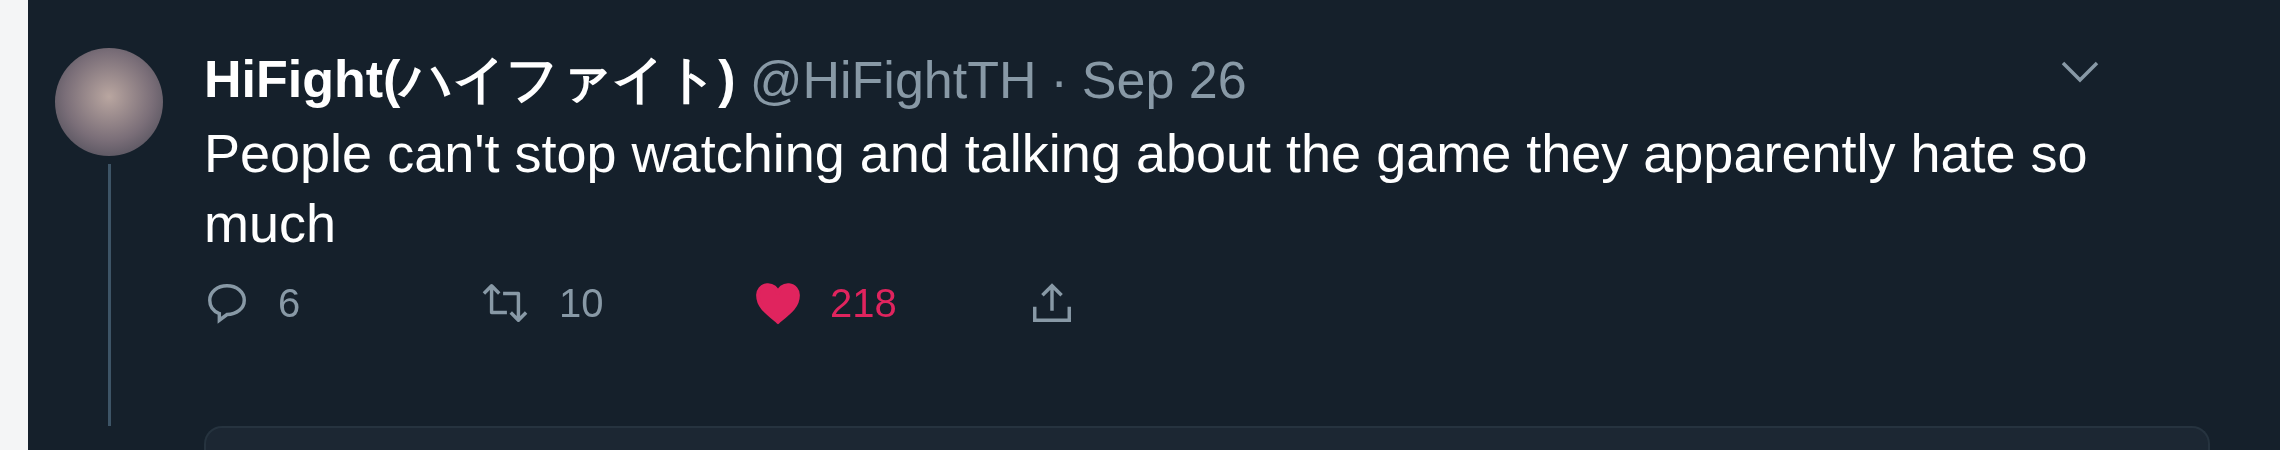 The width and height of the screenshot is (2280, 450). What do you see at coordinates (616, 303) in the screenshot?
I see `retweet-button: 10` at bounding box center [616, 303].